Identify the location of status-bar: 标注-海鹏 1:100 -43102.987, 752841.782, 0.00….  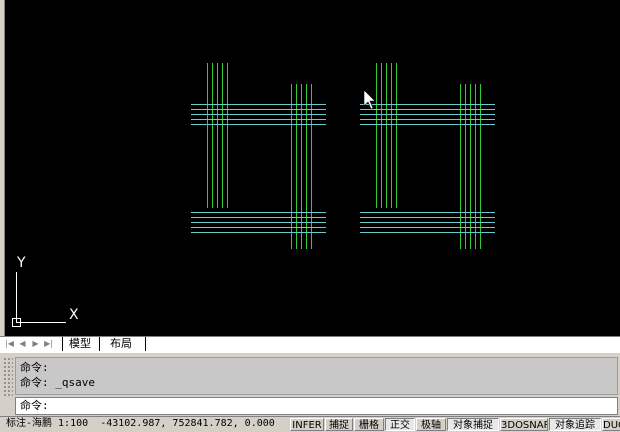
(310, 424).